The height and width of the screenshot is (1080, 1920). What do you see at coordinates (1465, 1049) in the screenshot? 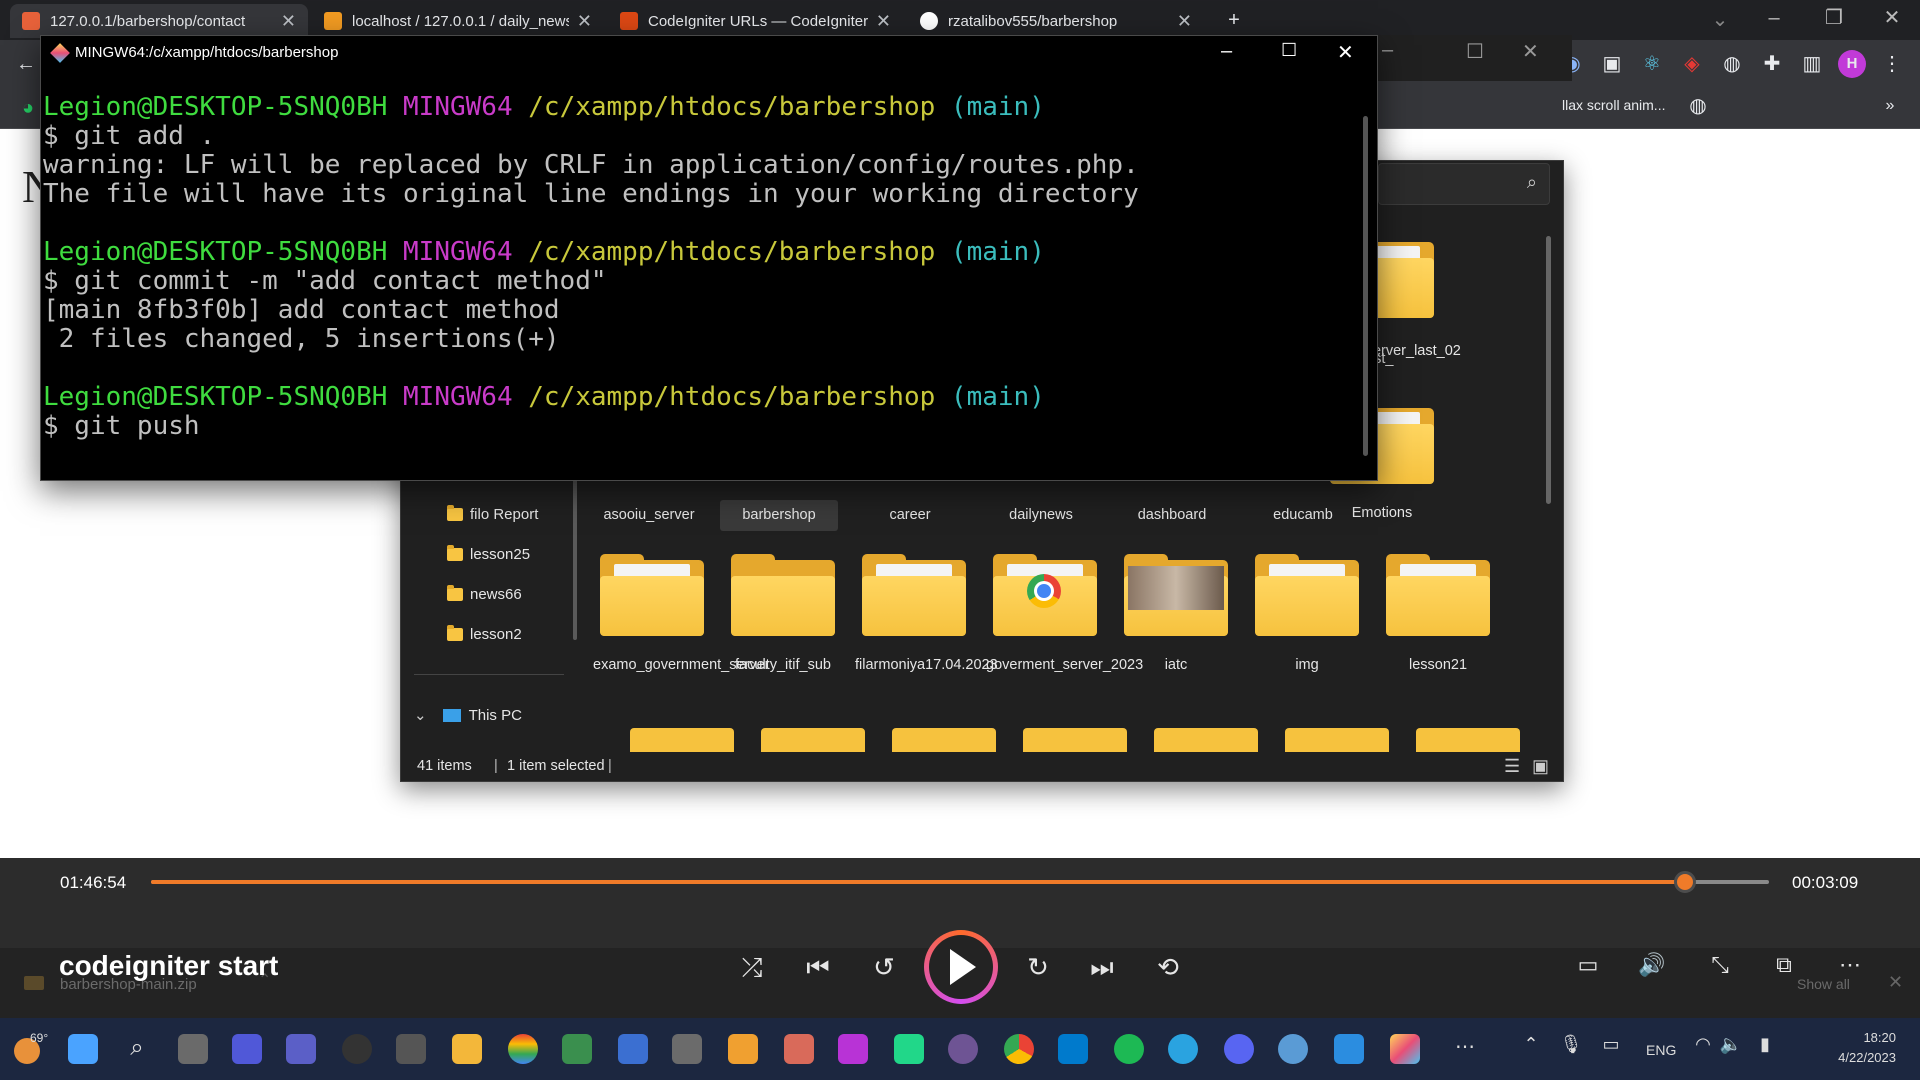
I see `more-apps-icon: ⋯` at bounding box center [1465, 1049].